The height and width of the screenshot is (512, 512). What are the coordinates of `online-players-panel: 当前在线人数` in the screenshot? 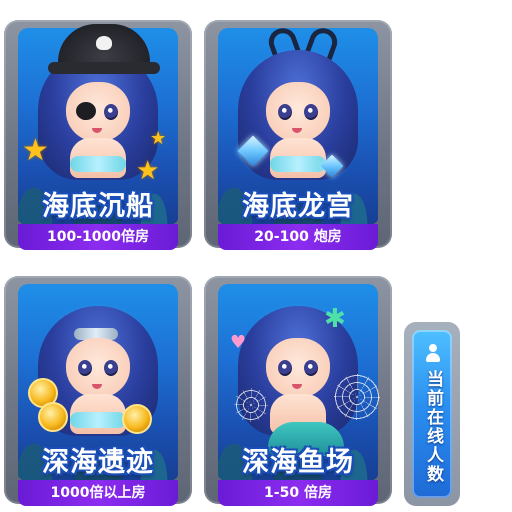 It's located at (432, 414).